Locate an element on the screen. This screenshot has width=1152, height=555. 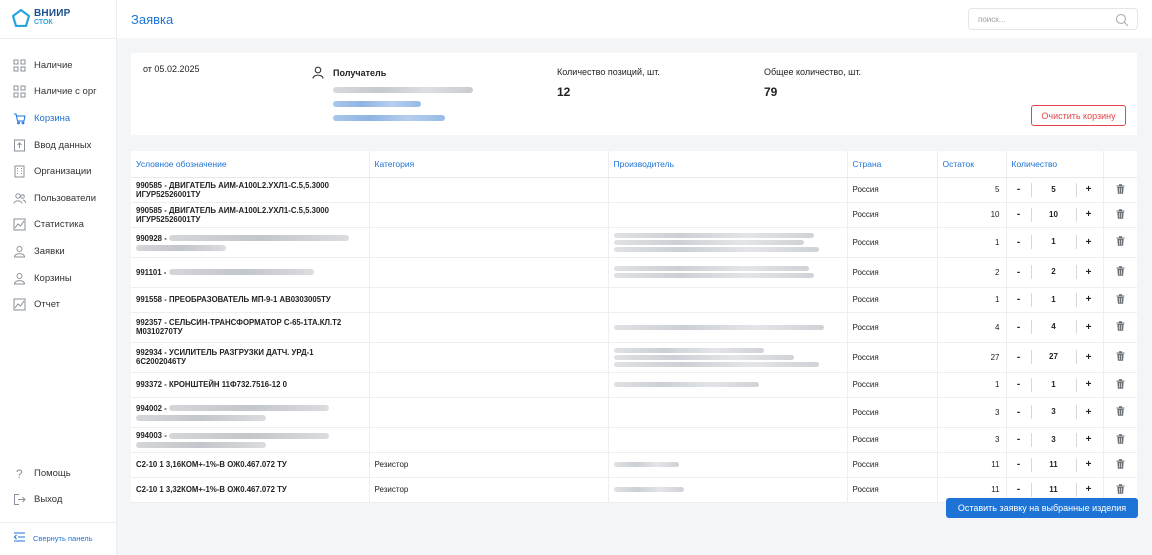
collapse-panel-button: Свернуть панель is located at coordinates (53, 538).